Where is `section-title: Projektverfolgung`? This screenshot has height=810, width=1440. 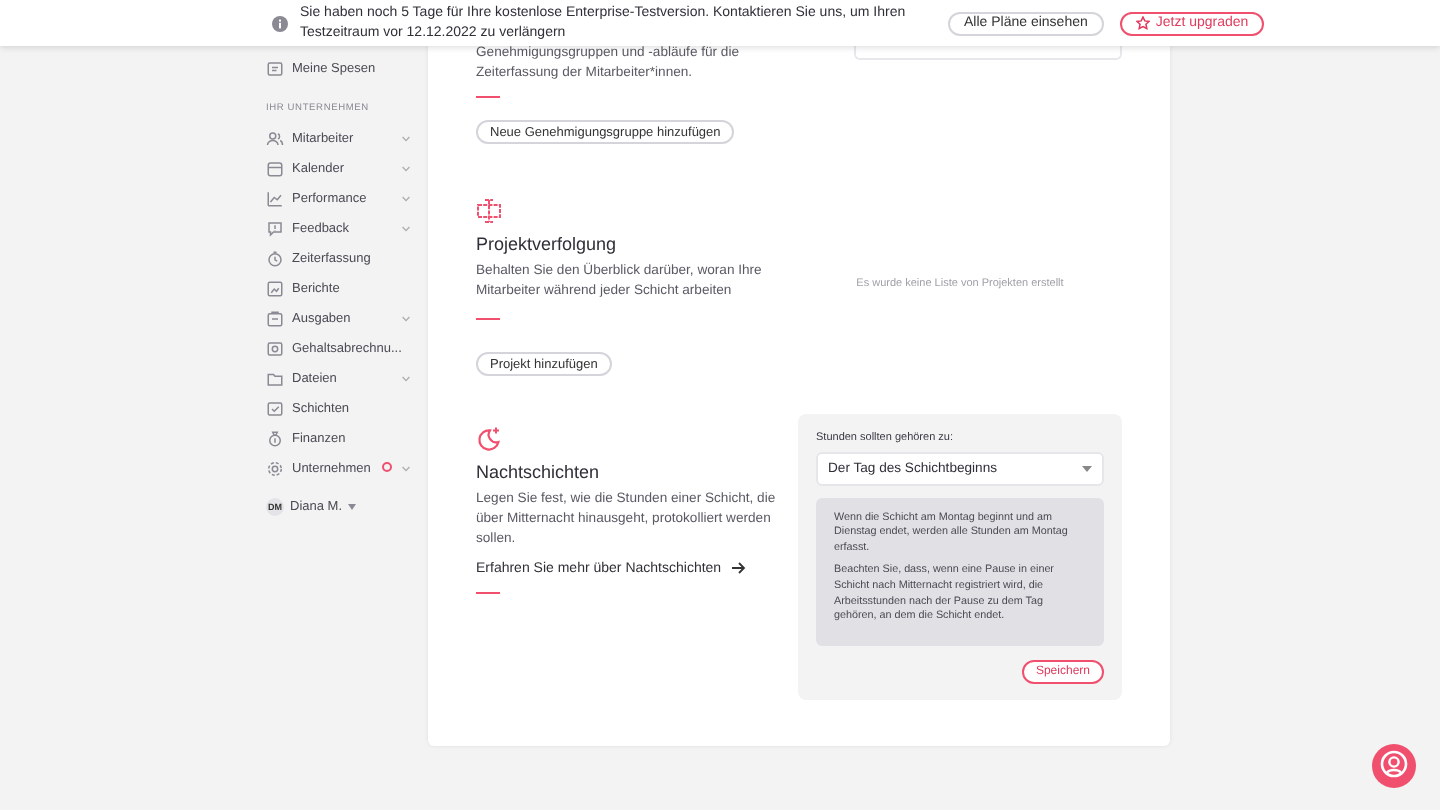
section-title: Projektverfolgung is located at coordinates (547, 243).